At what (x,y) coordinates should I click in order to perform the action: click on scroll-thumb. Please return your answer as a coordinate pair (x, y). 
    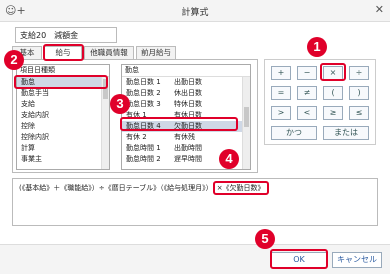
    Looking at the image, I should click on (246, 117).